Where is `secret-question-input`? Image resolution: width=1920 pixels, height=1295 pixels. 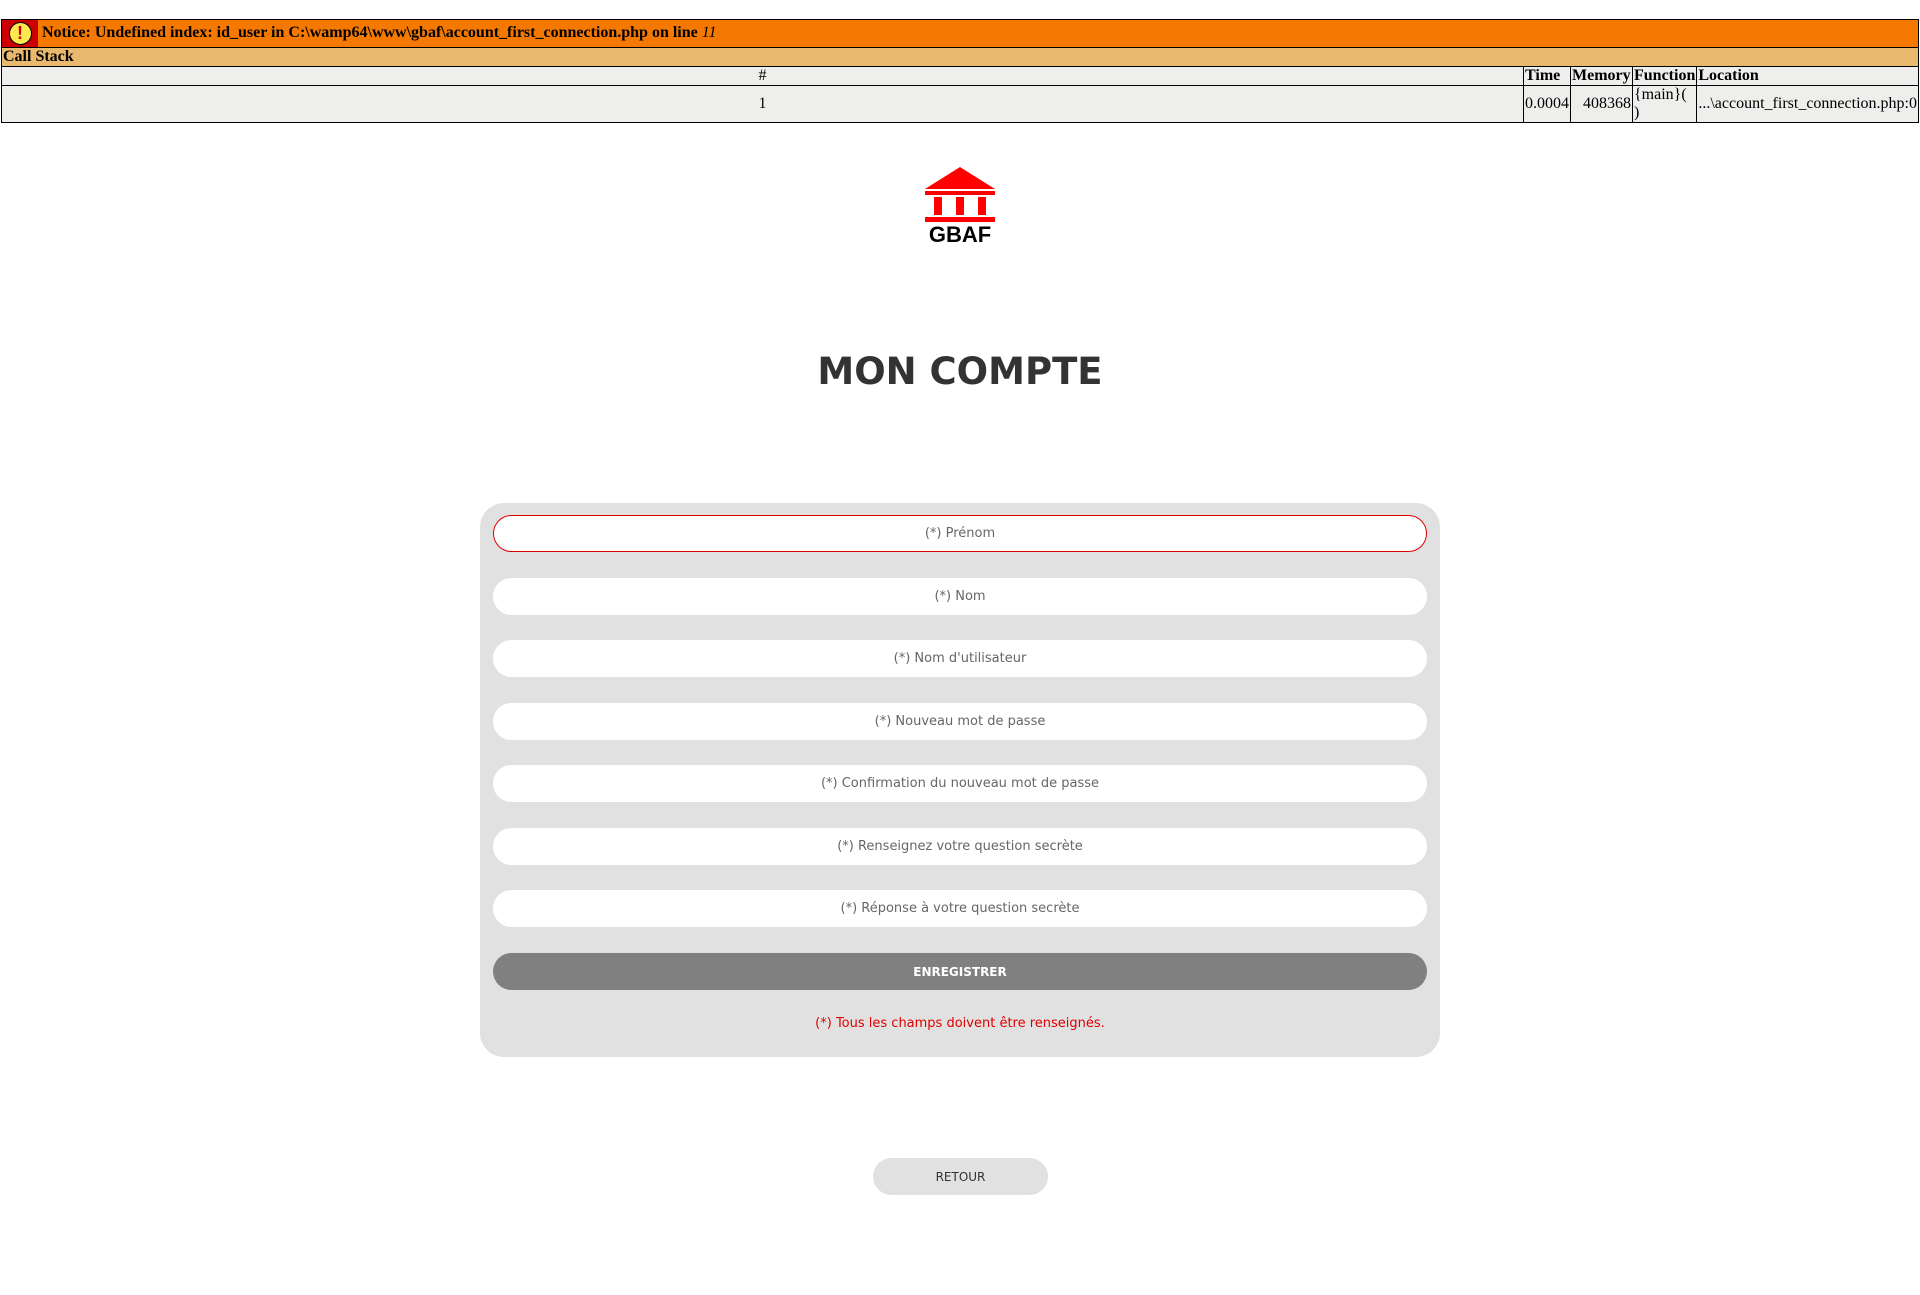
secret-question-input is located at coordinates (960, 846).